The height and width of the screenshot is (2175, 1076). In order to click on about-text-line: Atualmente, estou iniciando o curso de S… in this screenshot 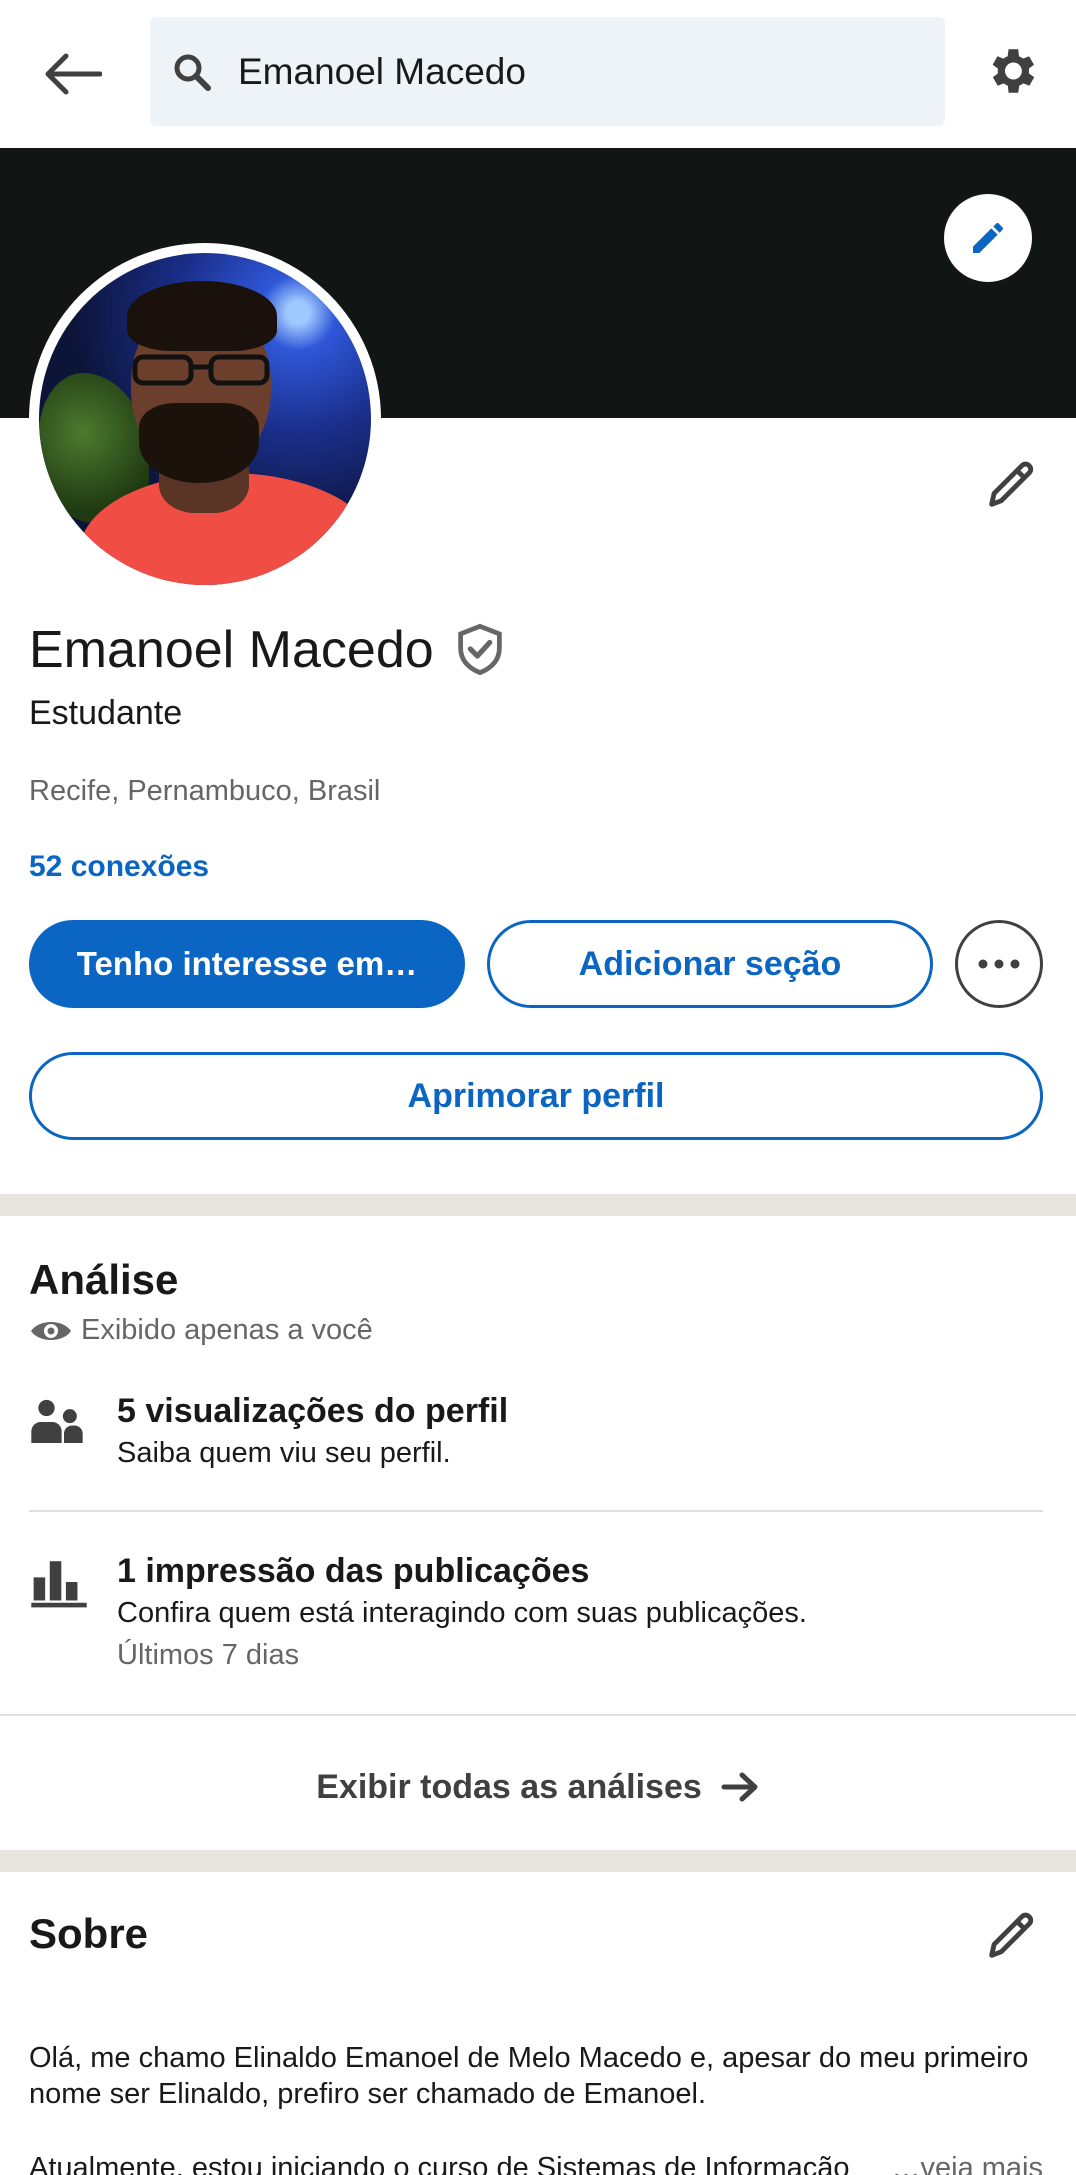, I will do `click(439, 2163)`.